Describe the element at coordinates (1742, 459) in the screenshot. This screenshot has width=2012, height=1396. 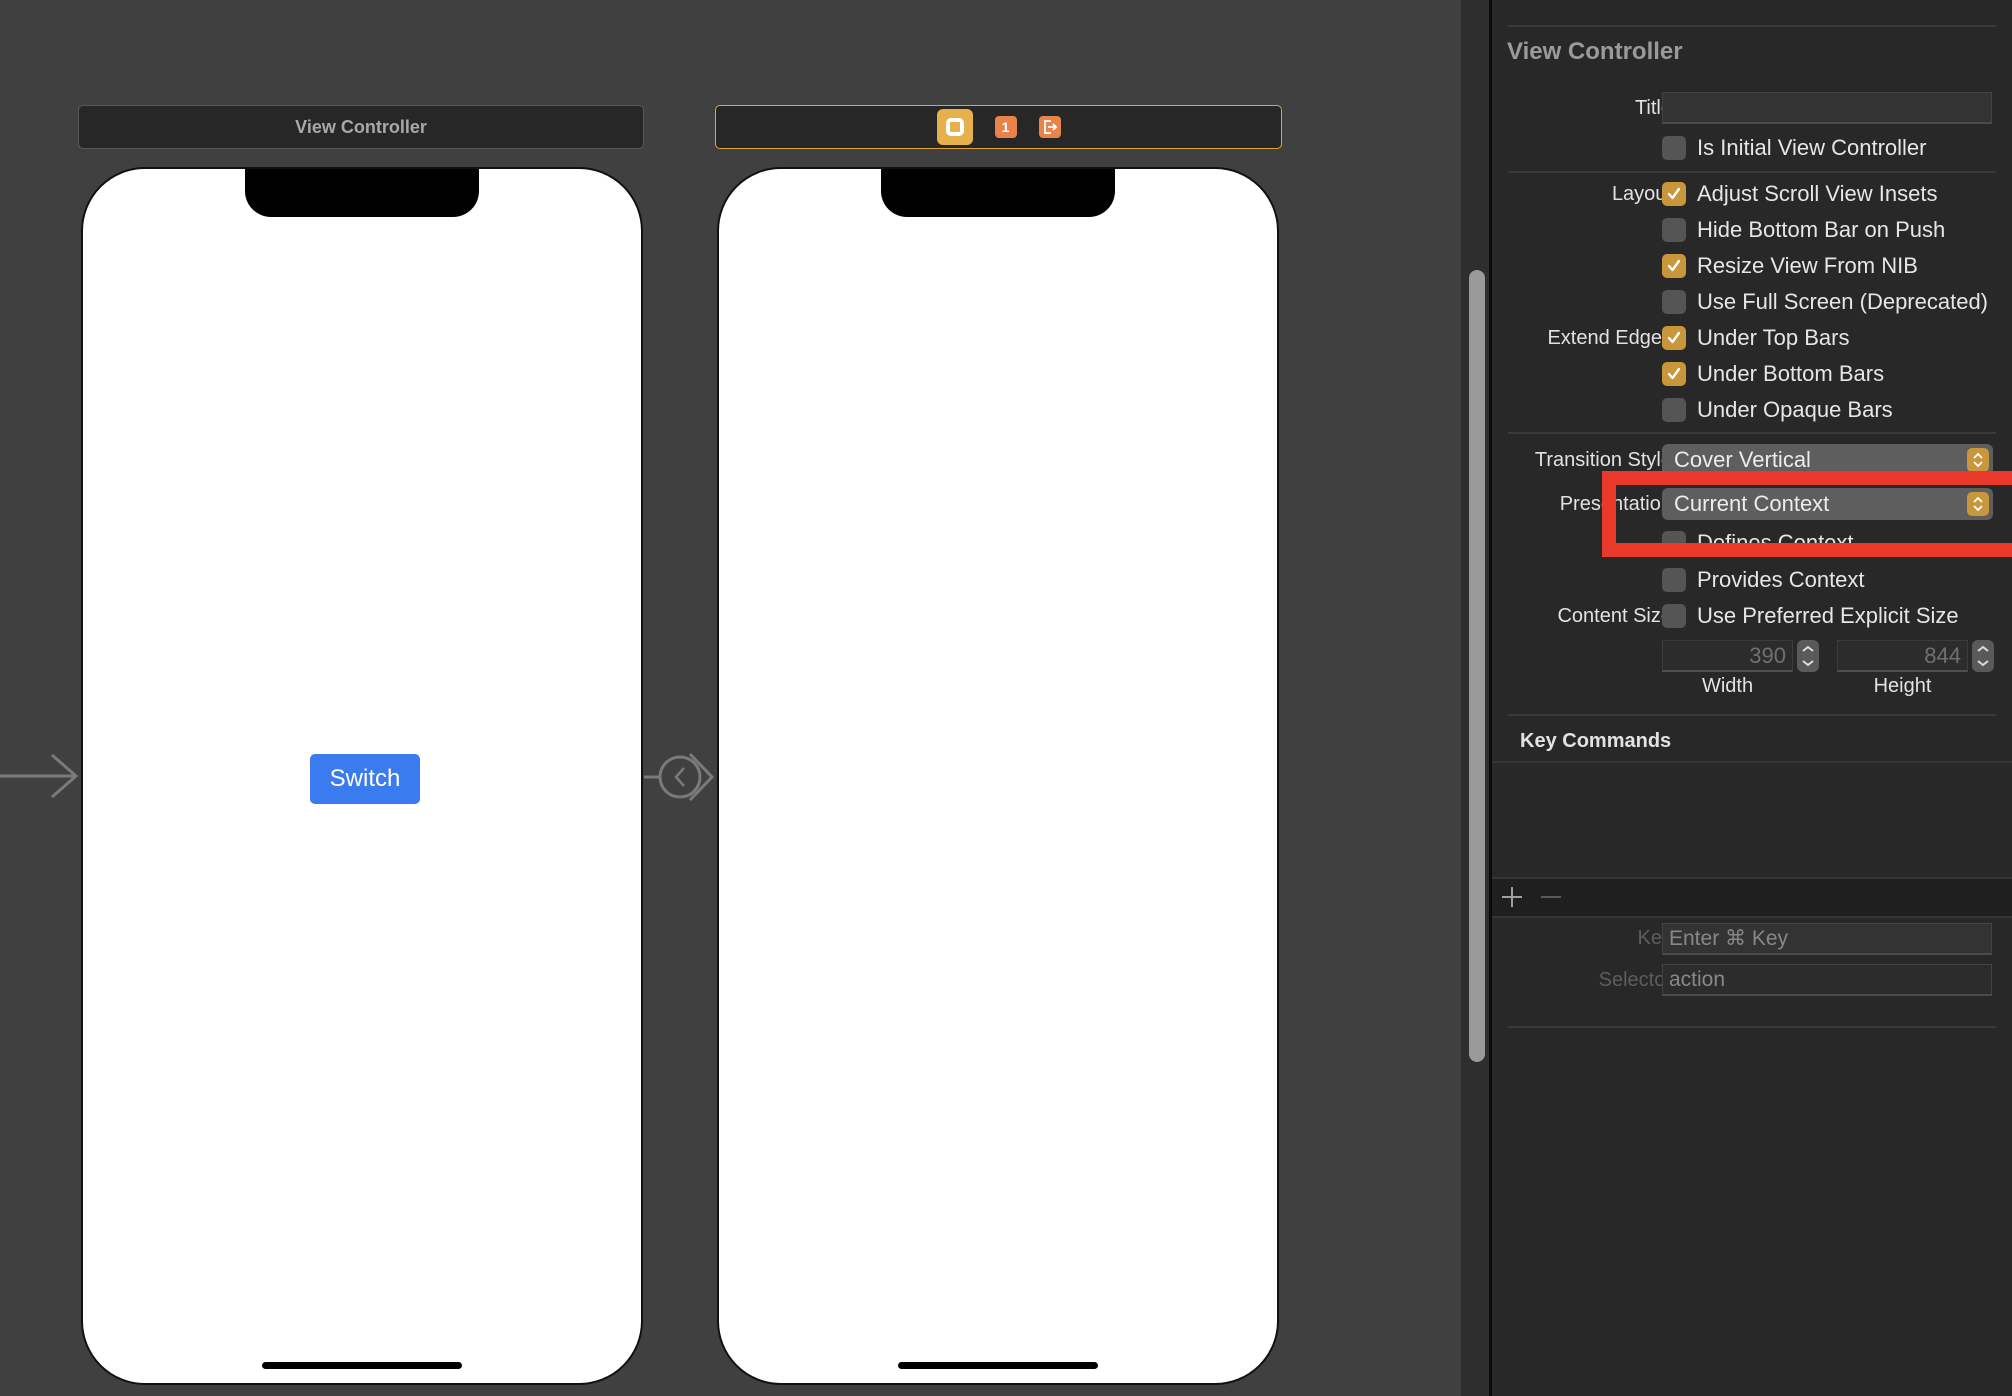
I see `popup-value: Cover Vertical` at that location.